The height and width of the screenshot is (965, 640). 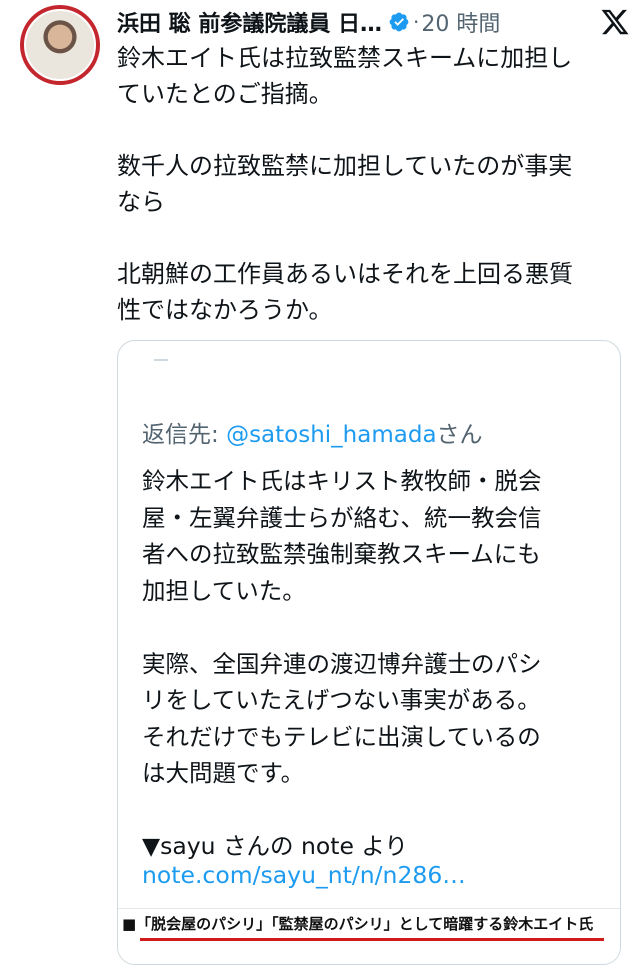 I want to click on image-caption-text: ■「脱会屋のパシリ」「監禁屋のパシリ」として暗躍する鈴木エイト氏, so click(x=358, y=924).